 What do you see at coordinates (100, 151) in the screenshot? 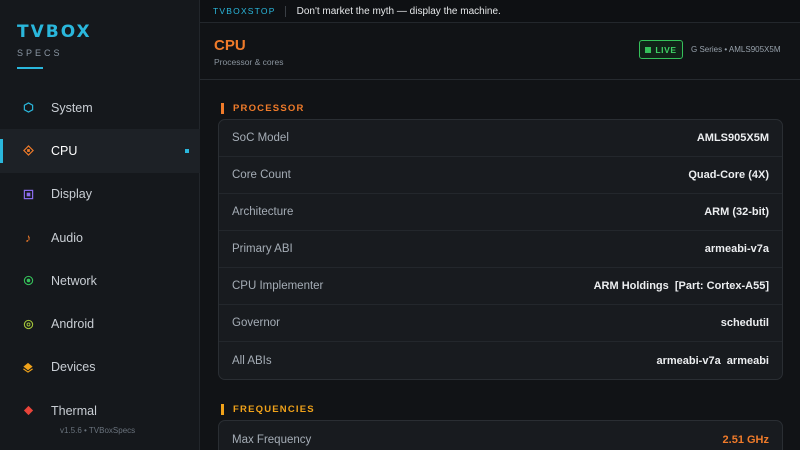
I see `sidebar-item-cpu: CPU` at bounding box center [100, 151].